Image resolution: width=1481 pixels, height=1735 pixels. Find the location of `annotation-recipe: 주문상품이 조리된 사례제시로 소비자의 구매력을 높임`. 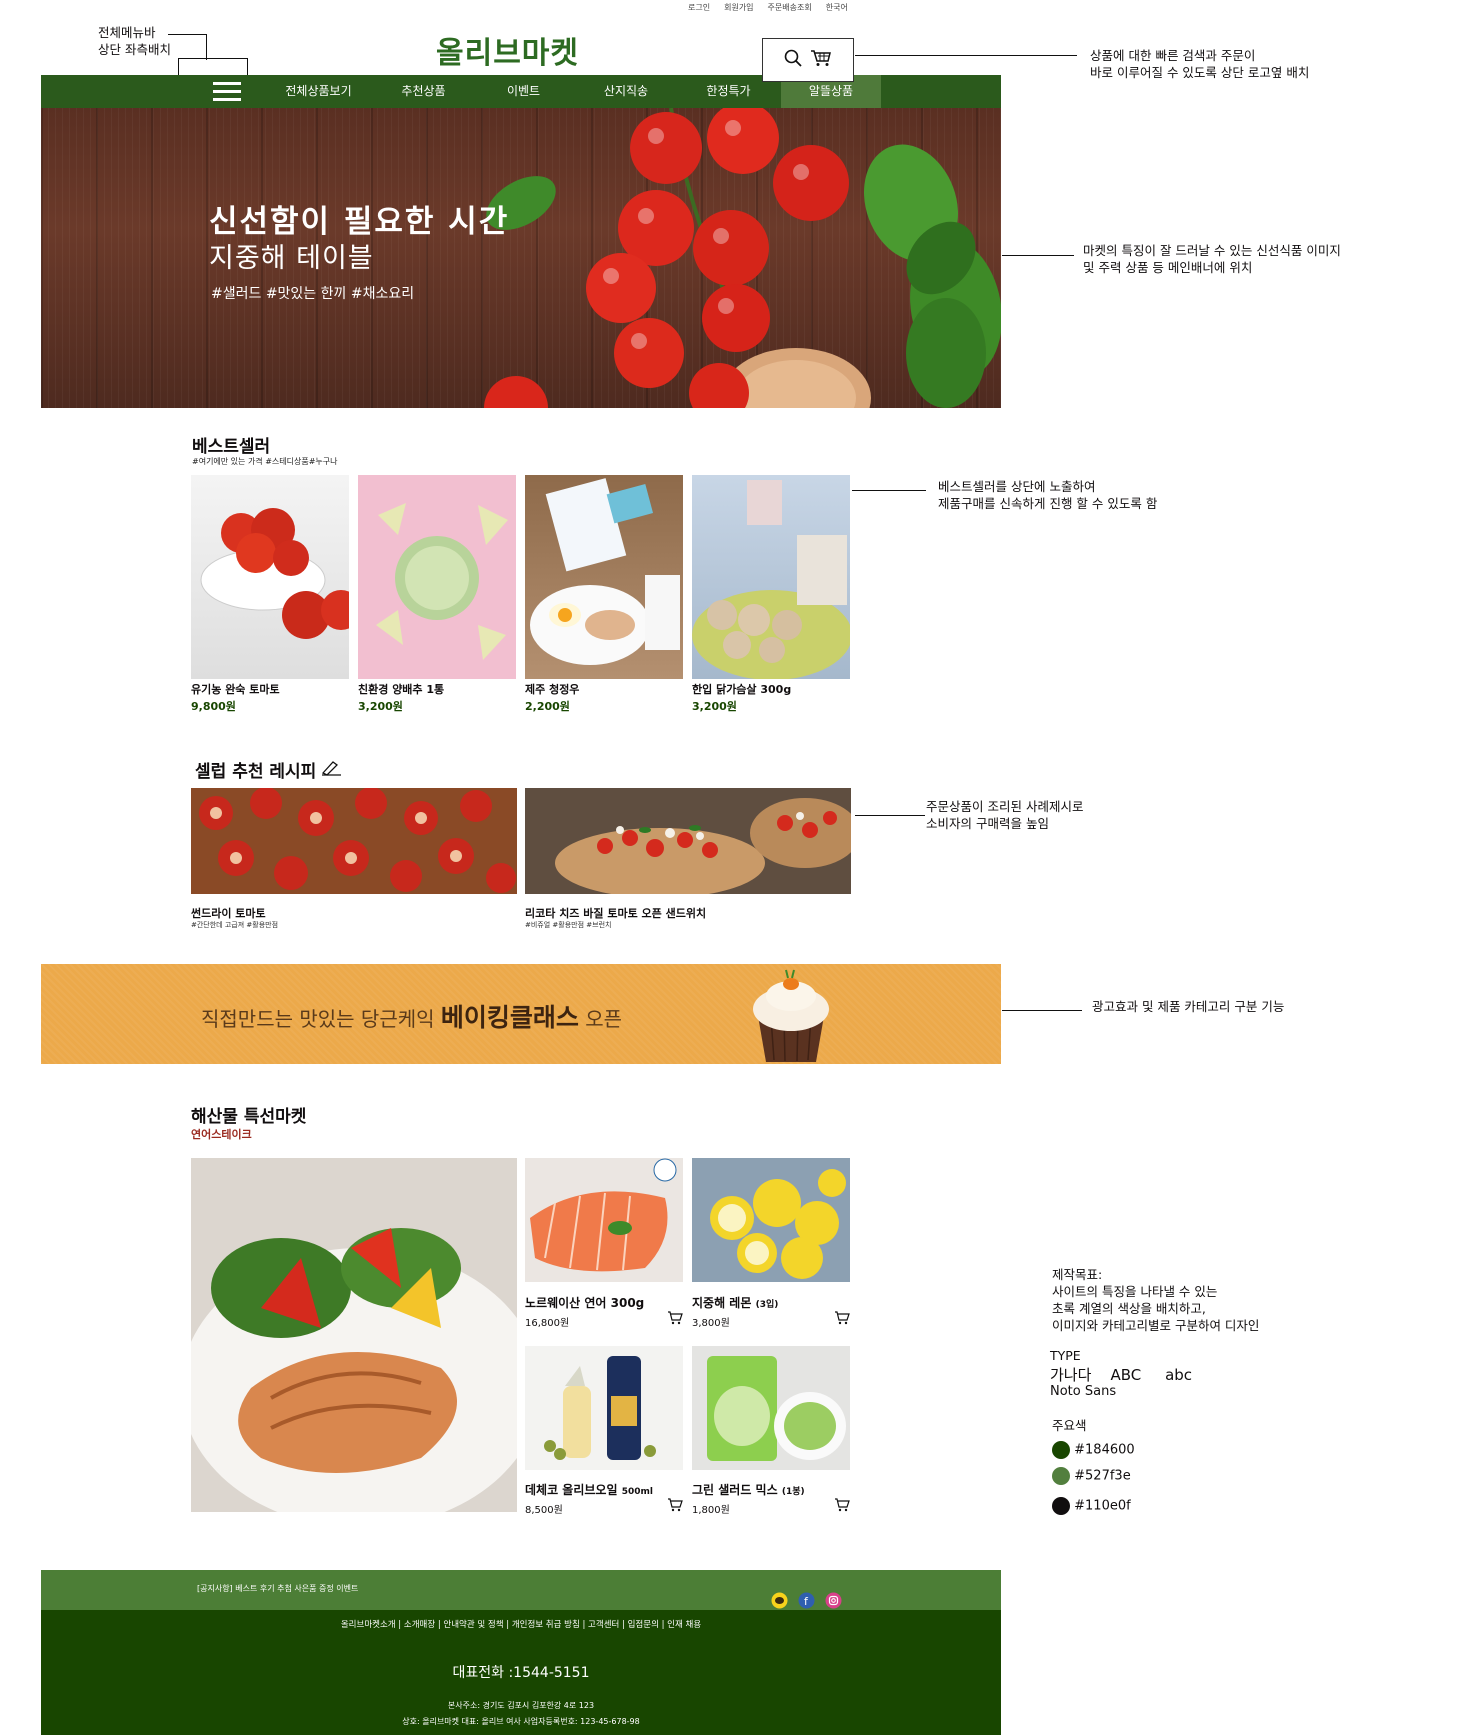

annotation-recipe: 주문상품이 조리된 사례제시로 소비자의 구매력을 높임 is located at coordinates (1005, 815).